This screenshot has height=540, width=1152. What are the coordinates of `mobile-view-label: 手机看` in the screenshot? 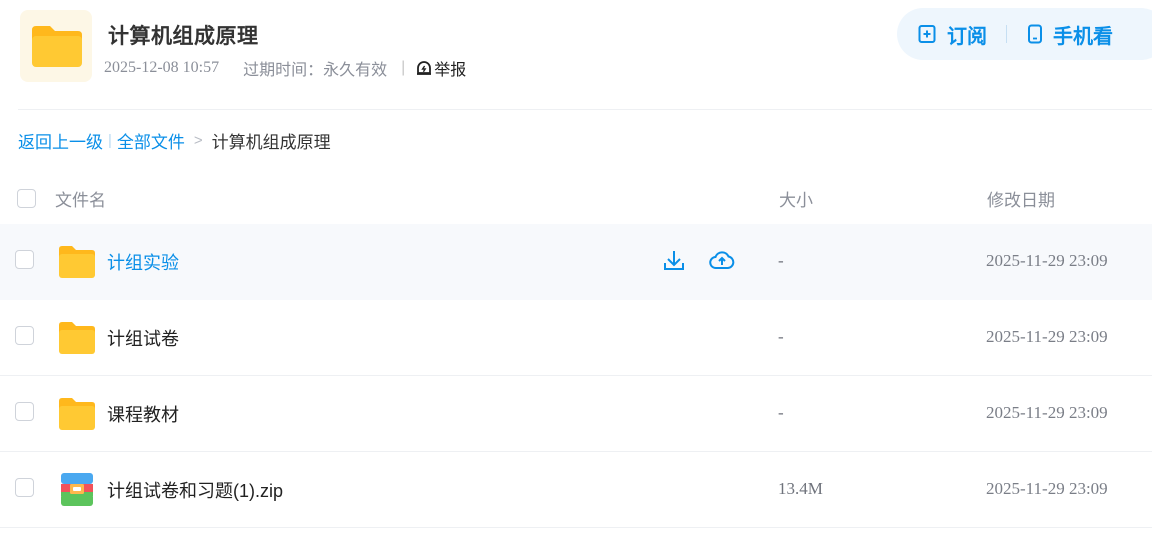 It's located at (1083, 36).